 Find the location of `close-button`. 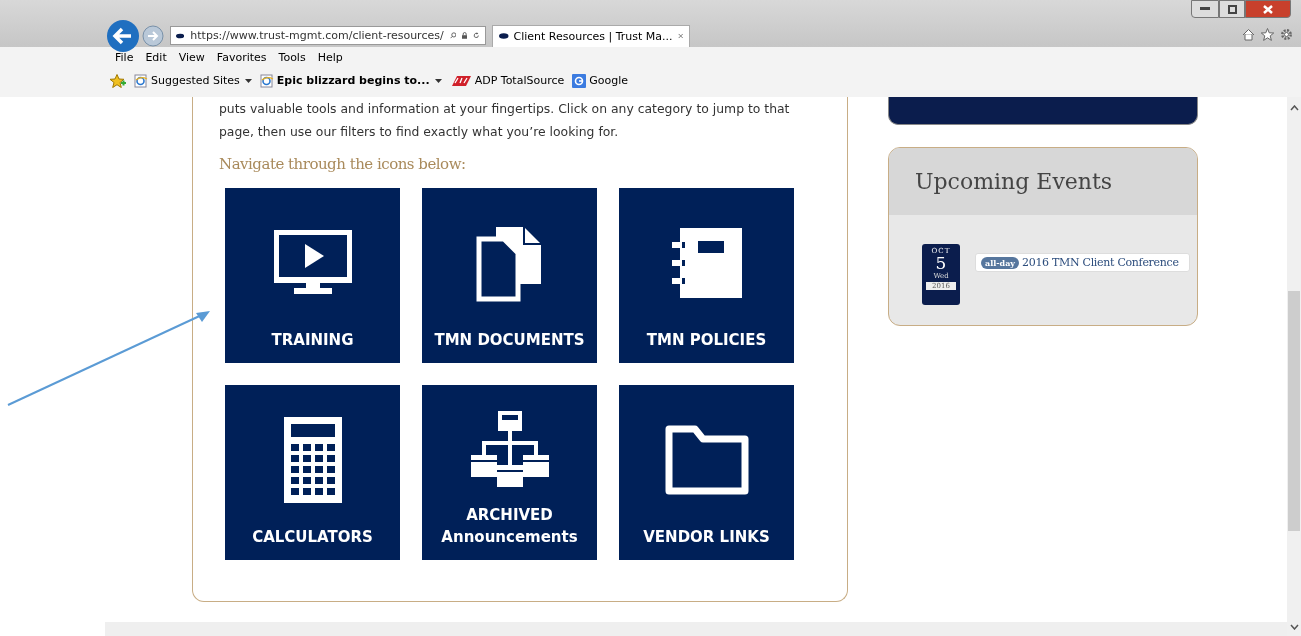

close-button is located at coordinates (1268, 9).